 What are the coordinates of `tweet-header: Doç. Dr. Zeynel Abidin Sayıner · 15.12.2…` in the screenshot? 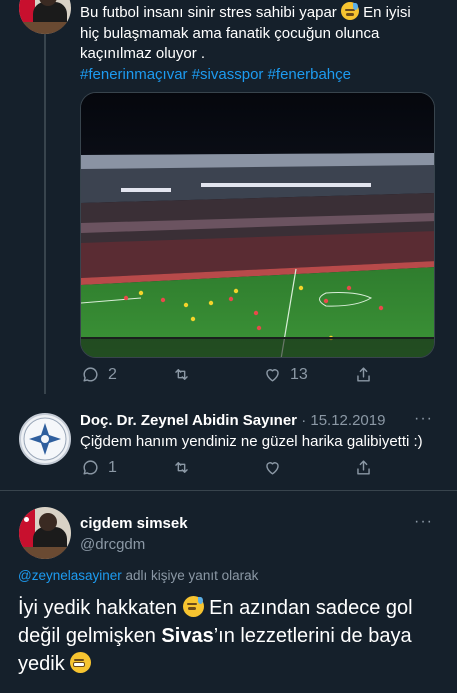 It's located at (233, 420).